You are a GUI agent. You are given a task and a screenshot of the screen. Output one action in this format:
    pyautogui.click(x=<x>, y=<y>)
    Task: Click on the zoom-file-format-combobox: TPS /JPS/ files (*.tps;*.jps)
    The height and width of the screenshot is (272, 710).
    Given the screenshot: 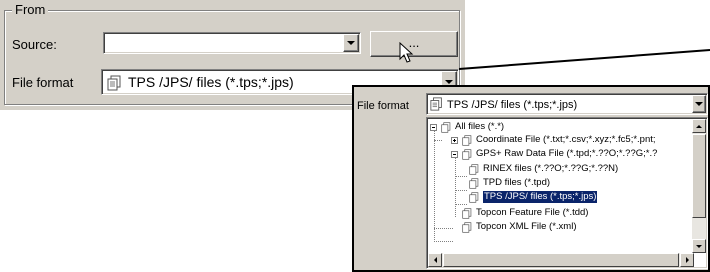 What is the action you would take?
    pyautogui.click(x=567, y=104)
    